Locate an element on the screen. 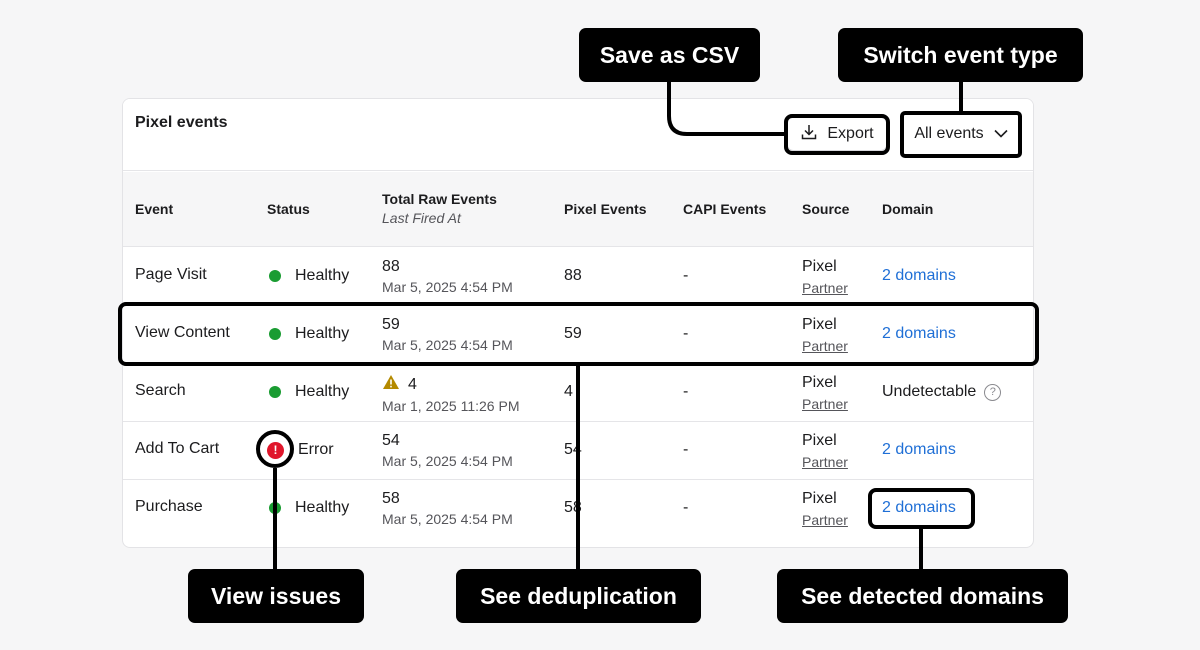 This screenshot has height=650, width=1200. view-issues-label: View issues is located at coordinates (276, 596).